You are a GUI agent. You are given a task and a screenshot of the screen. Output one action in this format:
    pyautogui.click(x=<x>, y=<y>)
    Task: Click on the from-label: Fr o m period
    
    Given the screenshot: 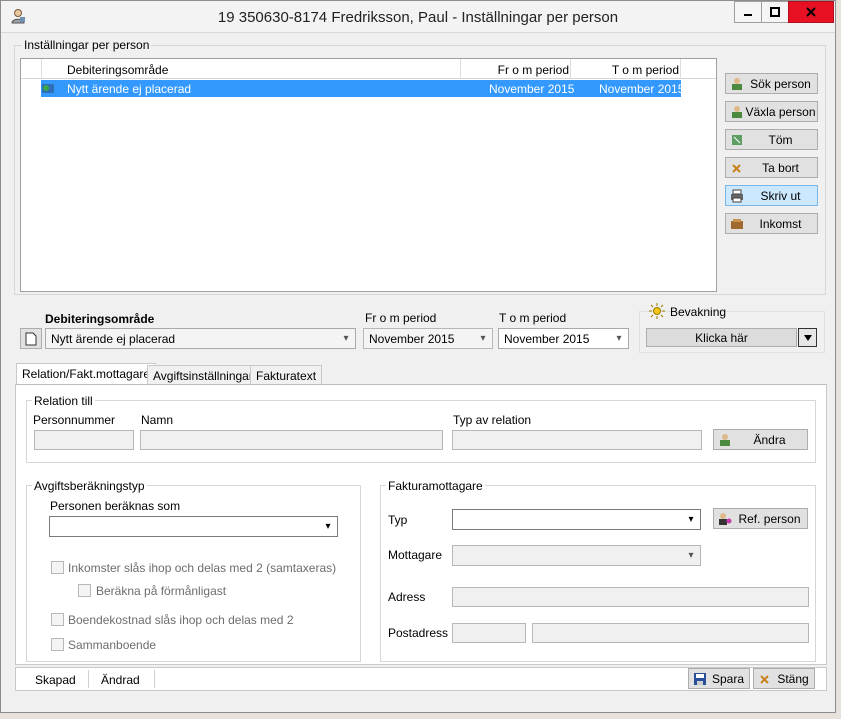 What is the action you would take?
    pyautogui.click(x=401, y=318)
    